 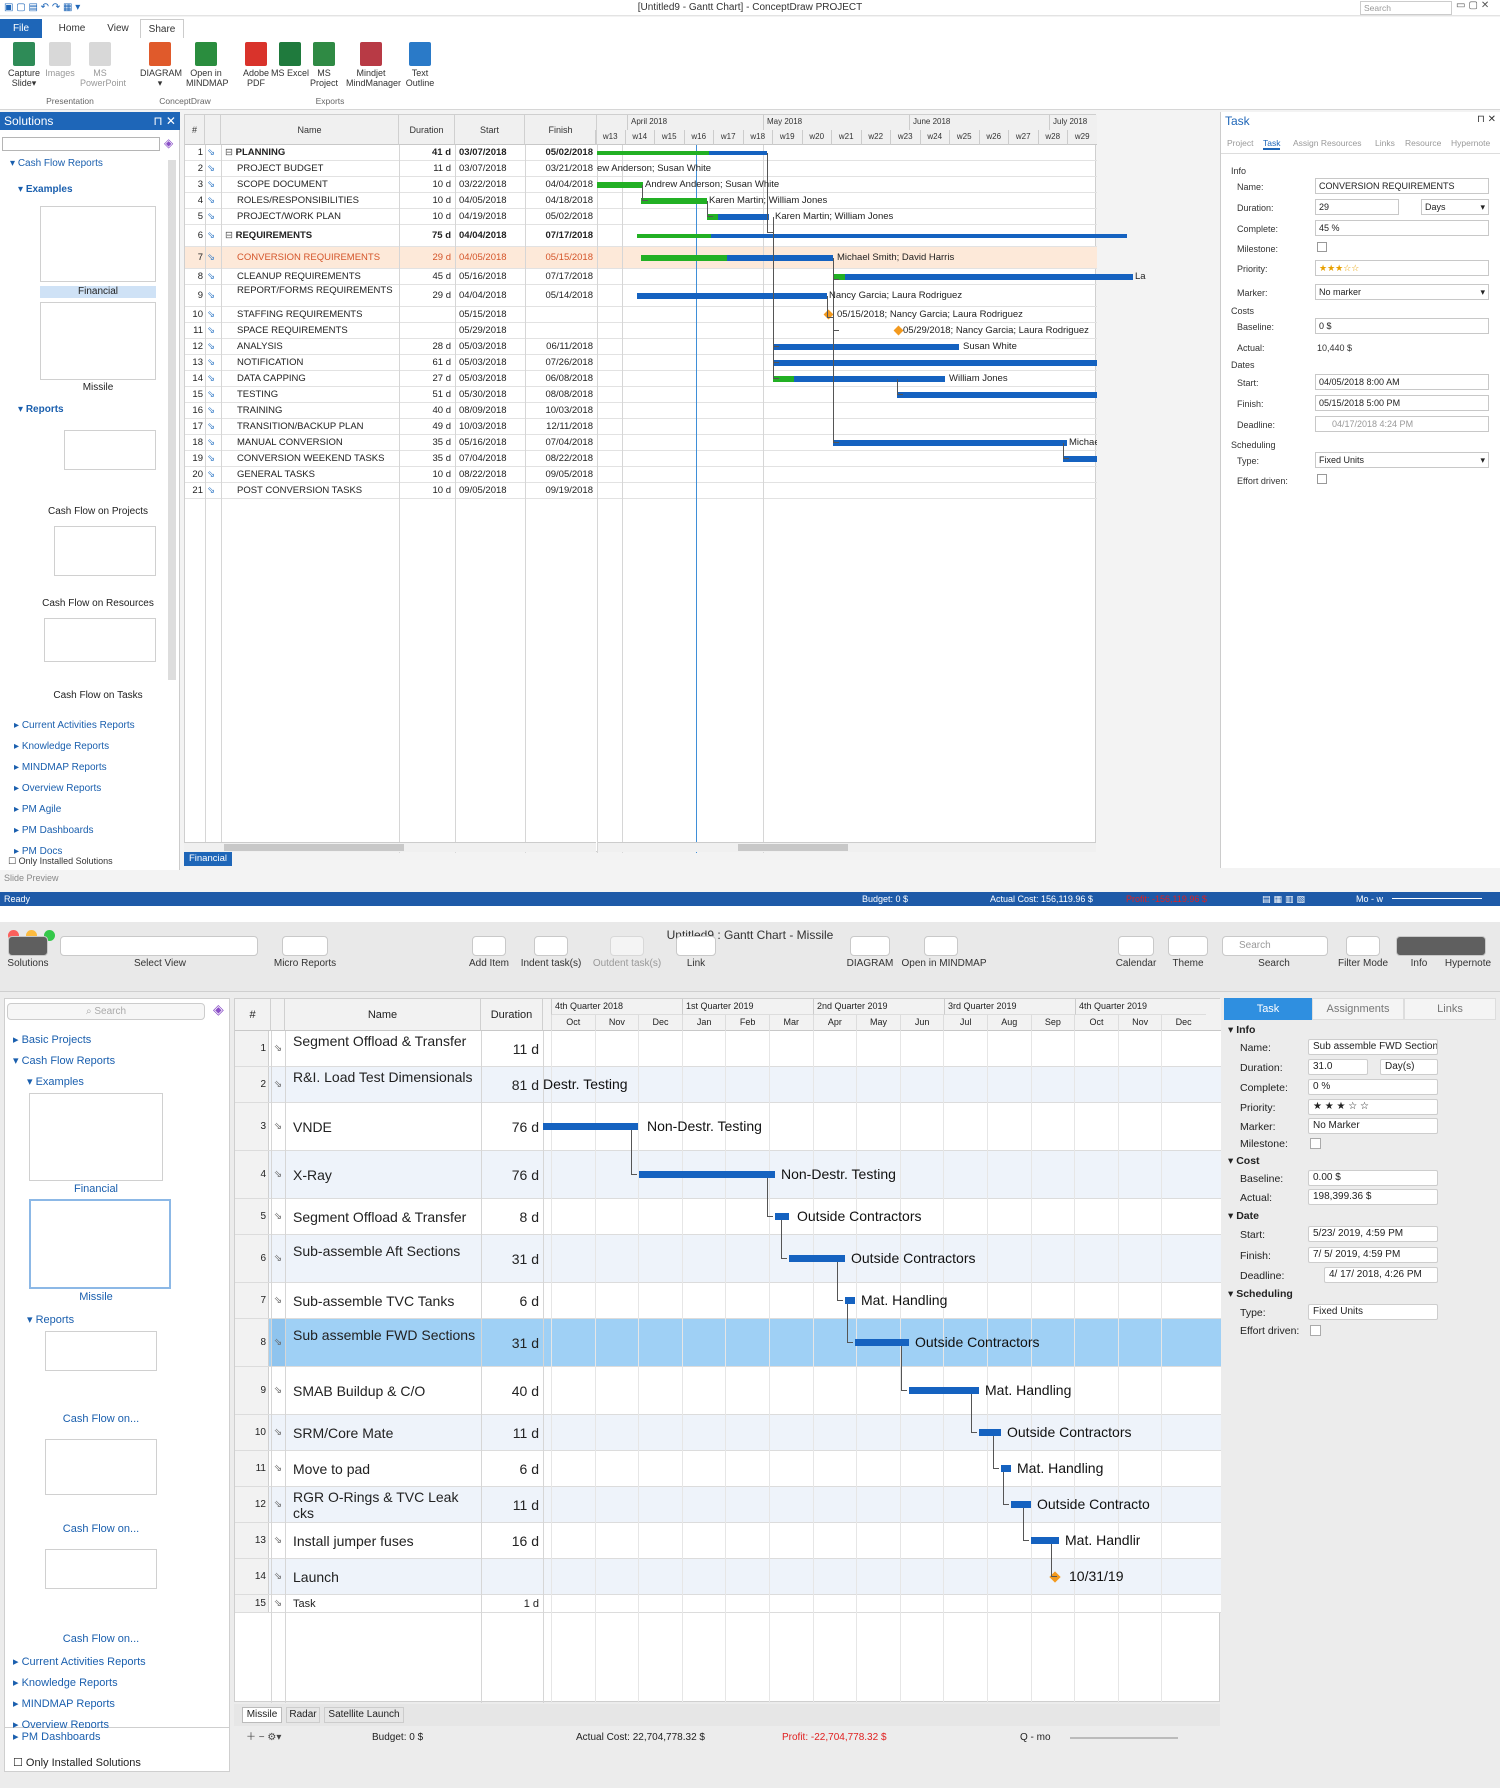 What do you see at coordinates (641, 347) in the screenshot?
I see `table-row: 12 ⇘ ANALYSIS 28 d 05/03/2018 06/11/2018` at bounding box center [641, 347].